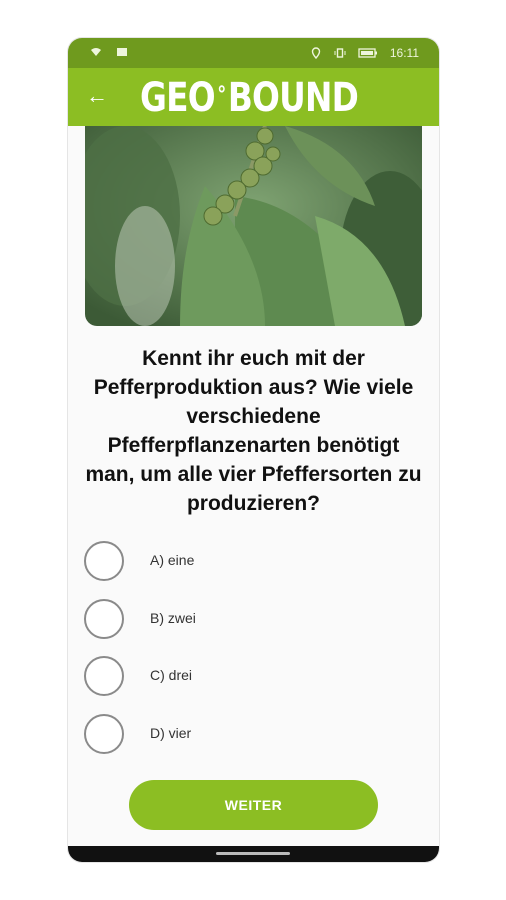 This screenshot has width=506, height=900. I want to click on back-arrow-icon: ←, so click(97, 96).